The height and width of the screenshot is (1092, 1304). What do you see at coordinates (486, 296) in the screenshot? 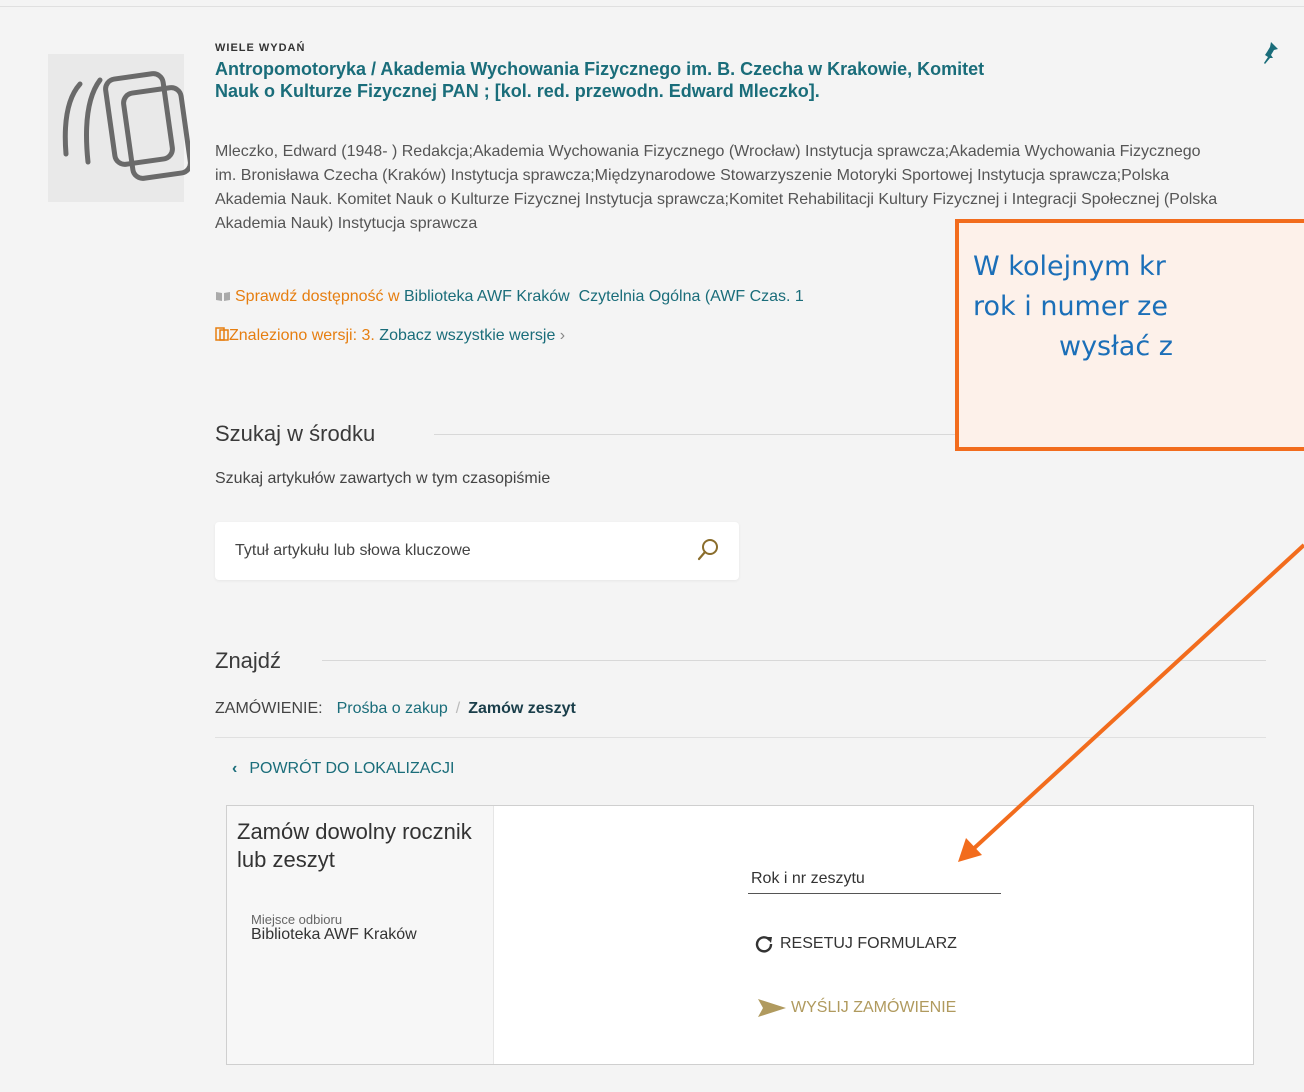
I see `availability-library: Biblioteka AWF Kraków` at bounding box center [486, 296].